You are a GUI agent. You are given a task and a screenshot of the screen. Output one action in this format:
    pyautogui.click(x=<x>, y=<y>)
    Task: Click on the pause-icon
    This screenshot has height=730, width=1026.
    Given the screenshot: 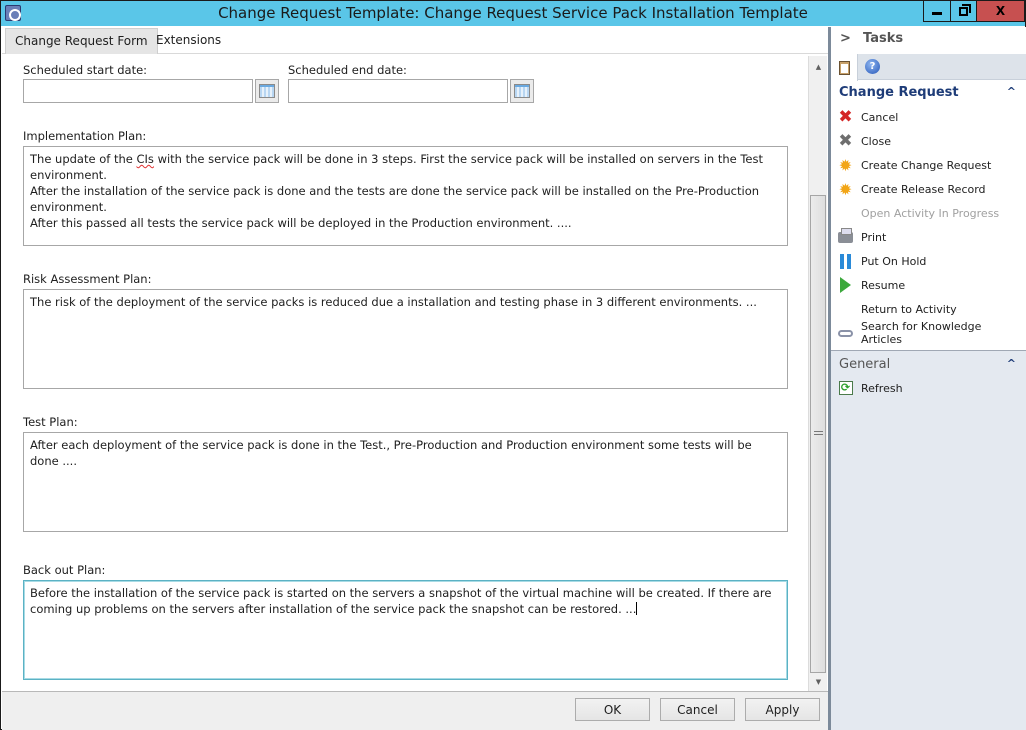 What is the action you would take?
    pyautogui.click(x=845, y=261)
    